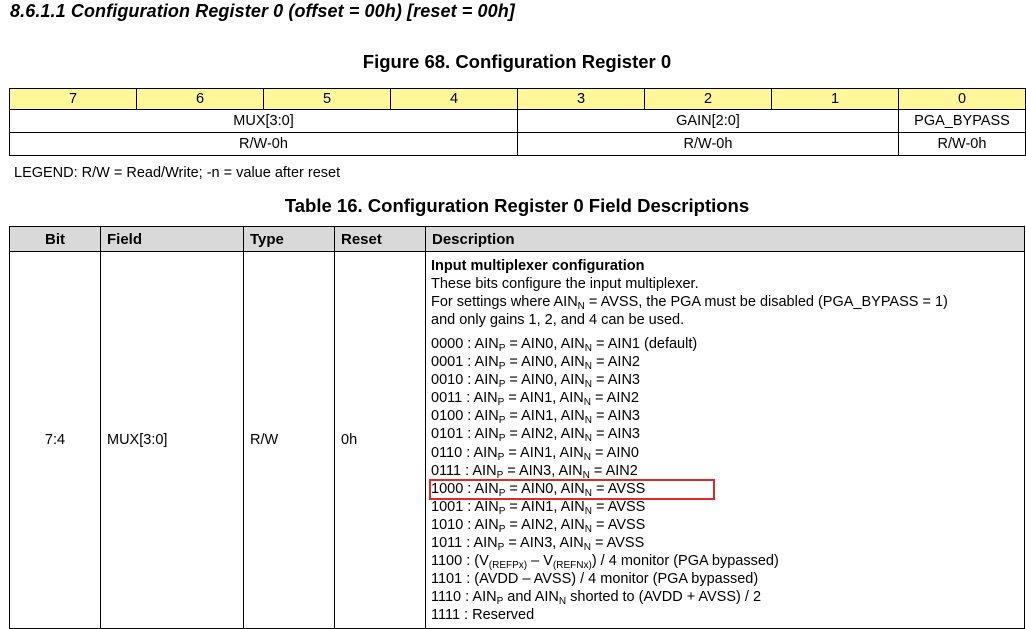  What do you see at coordinates (724, 363) in the screenshot?
I see `mux-option-0001: 0001 : AINP = AIN0, AINN = AIN2` at bounding box center [724, 363].